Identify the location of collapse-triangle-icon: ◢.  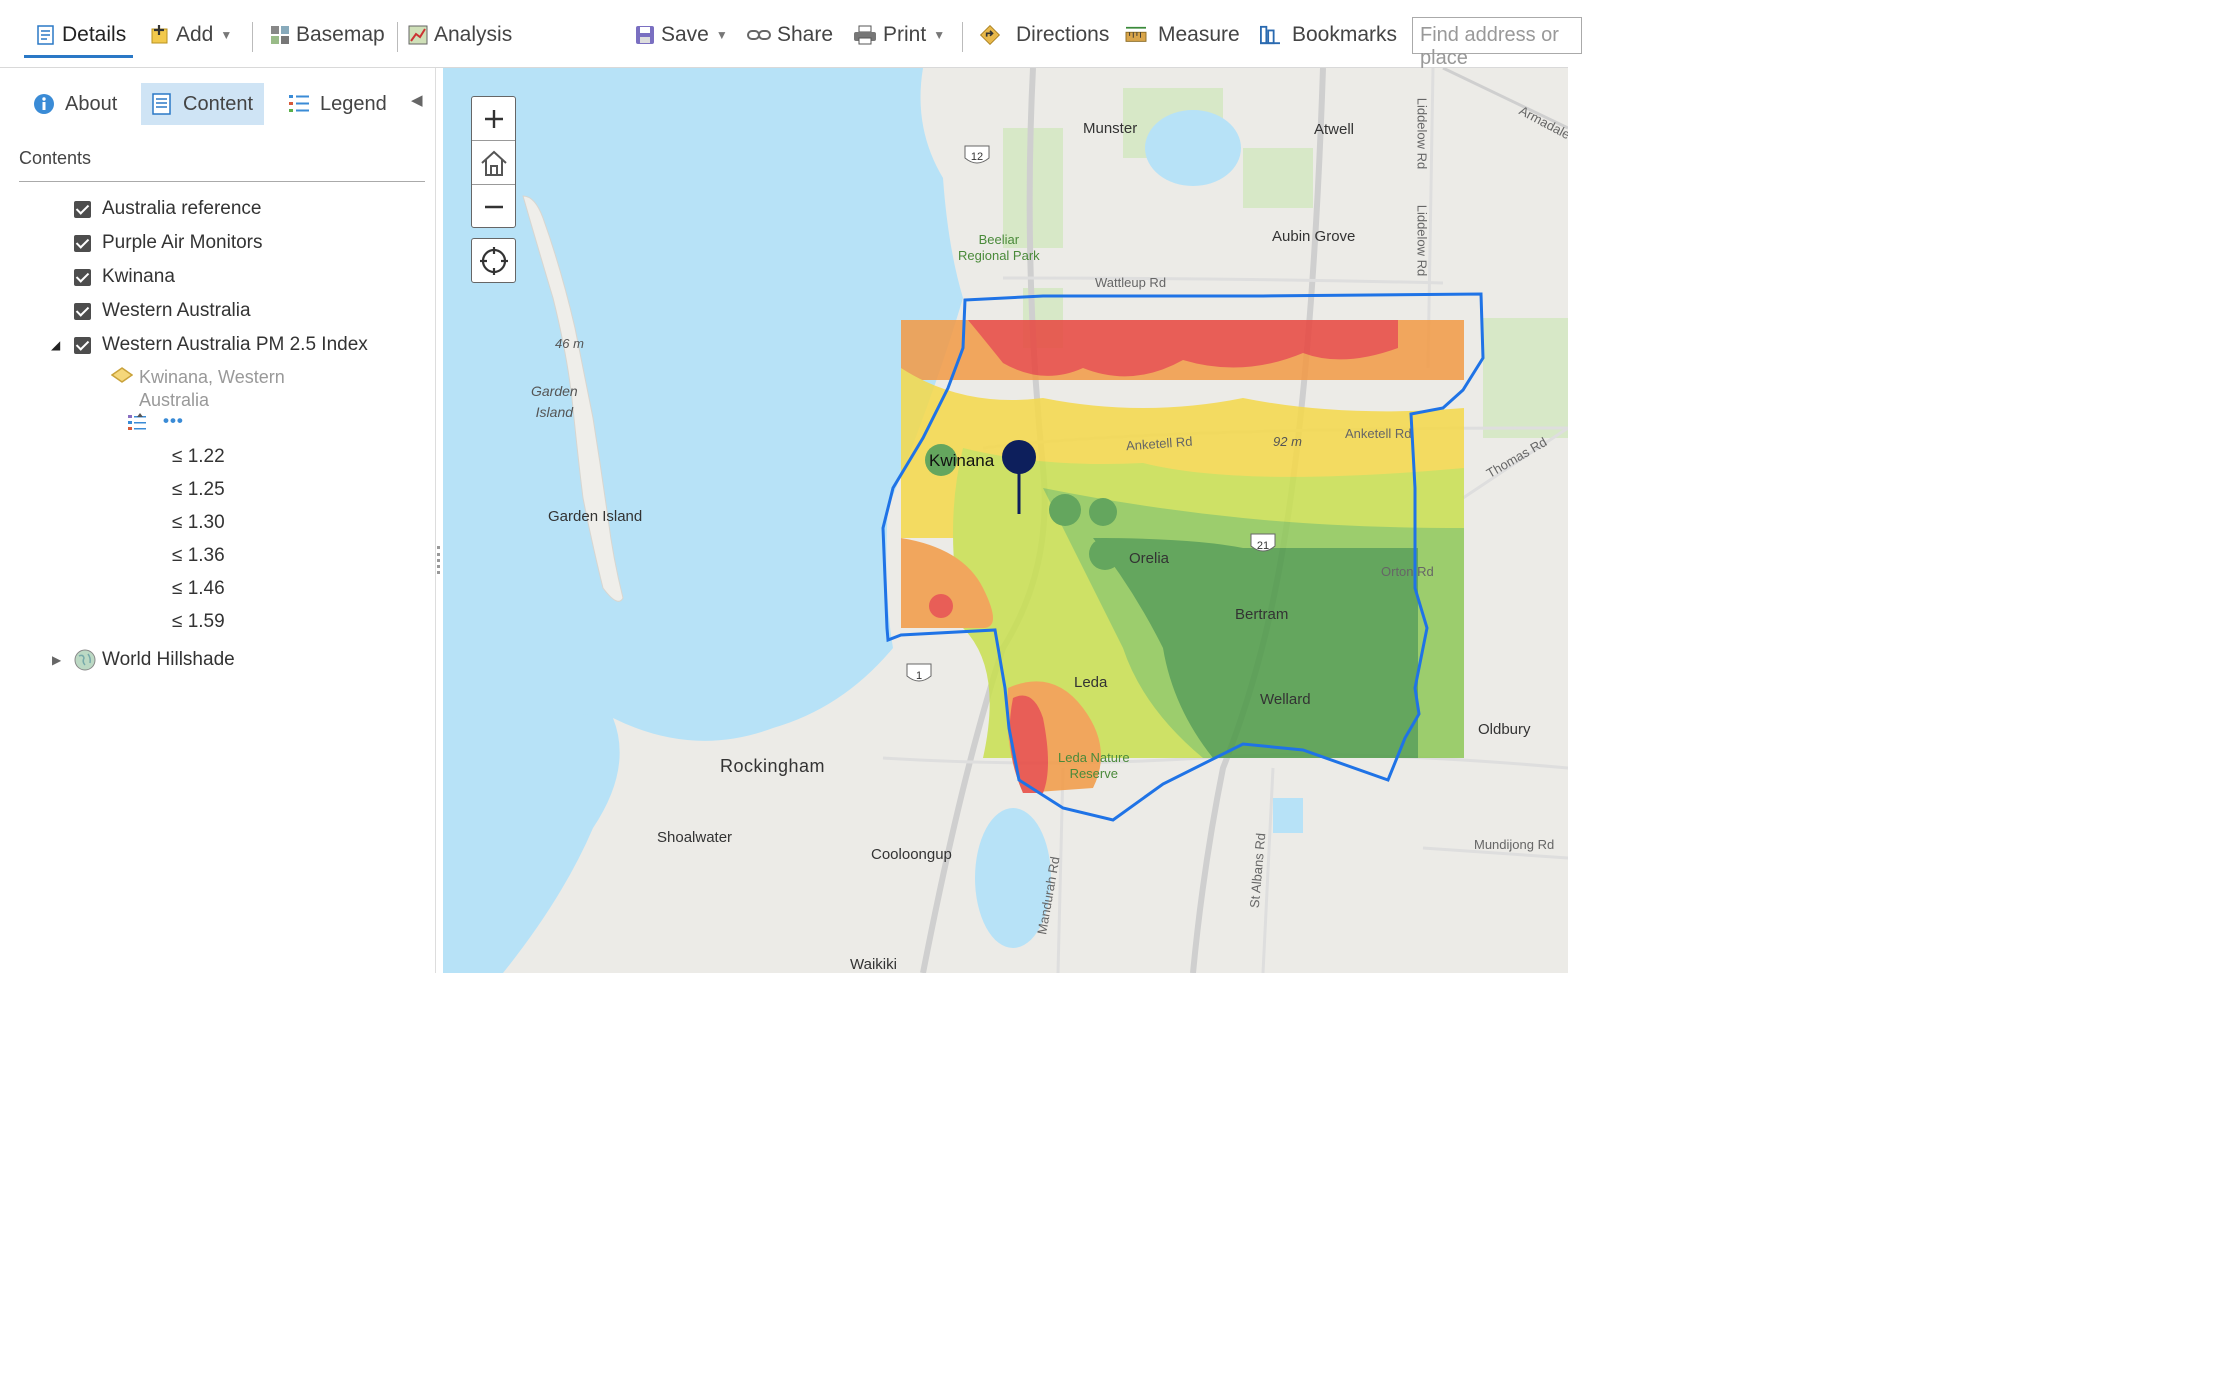
(55, 345).